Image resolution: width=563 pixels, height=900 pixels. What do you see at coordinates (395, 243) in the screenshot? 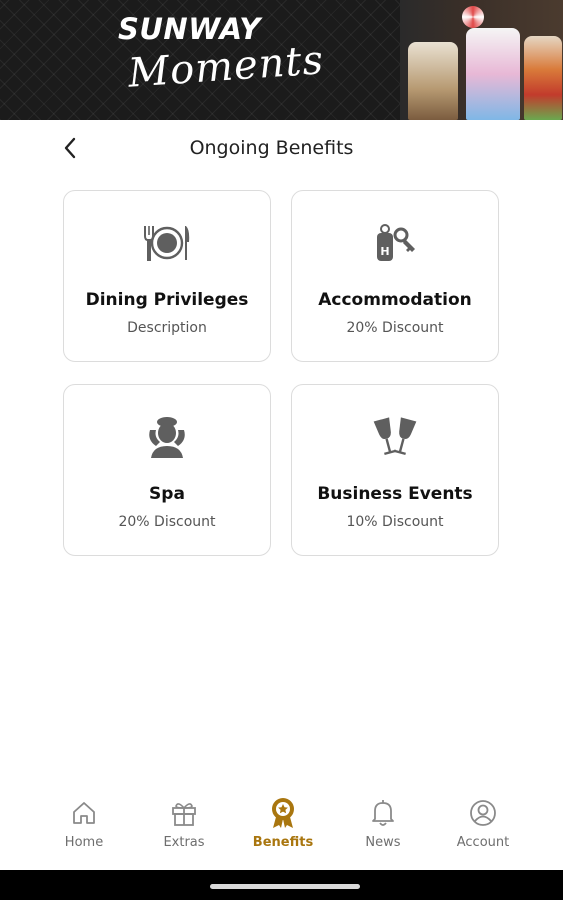
I see `hotel-key-icon: H` at bounding box center [395, 243].